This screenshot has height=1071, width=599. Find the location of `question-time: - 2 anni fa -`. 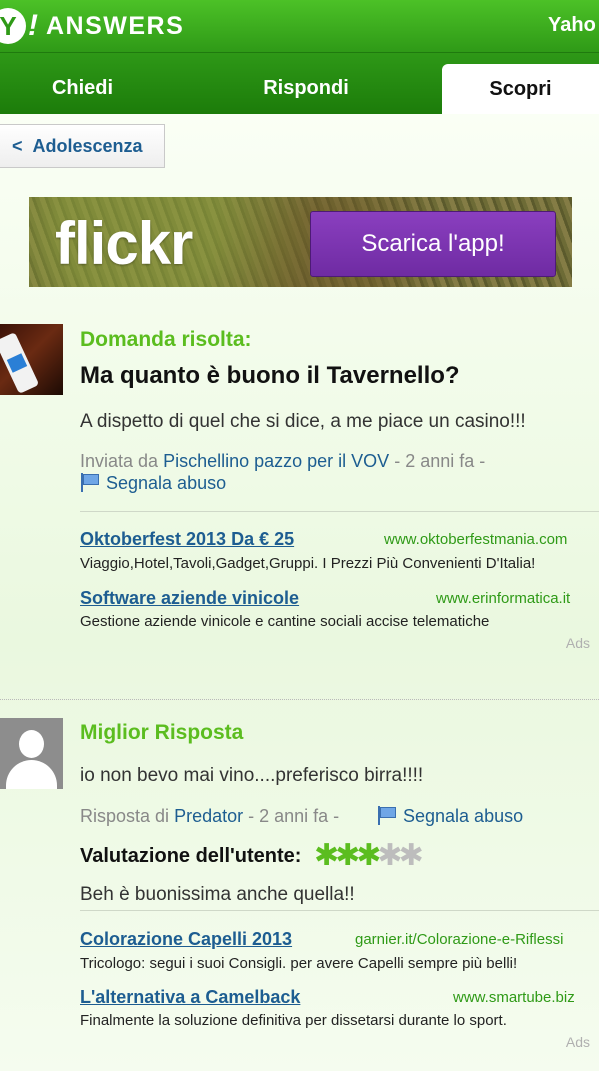

question-time: - 2 anni fa - is located at coordinates (440, 461).